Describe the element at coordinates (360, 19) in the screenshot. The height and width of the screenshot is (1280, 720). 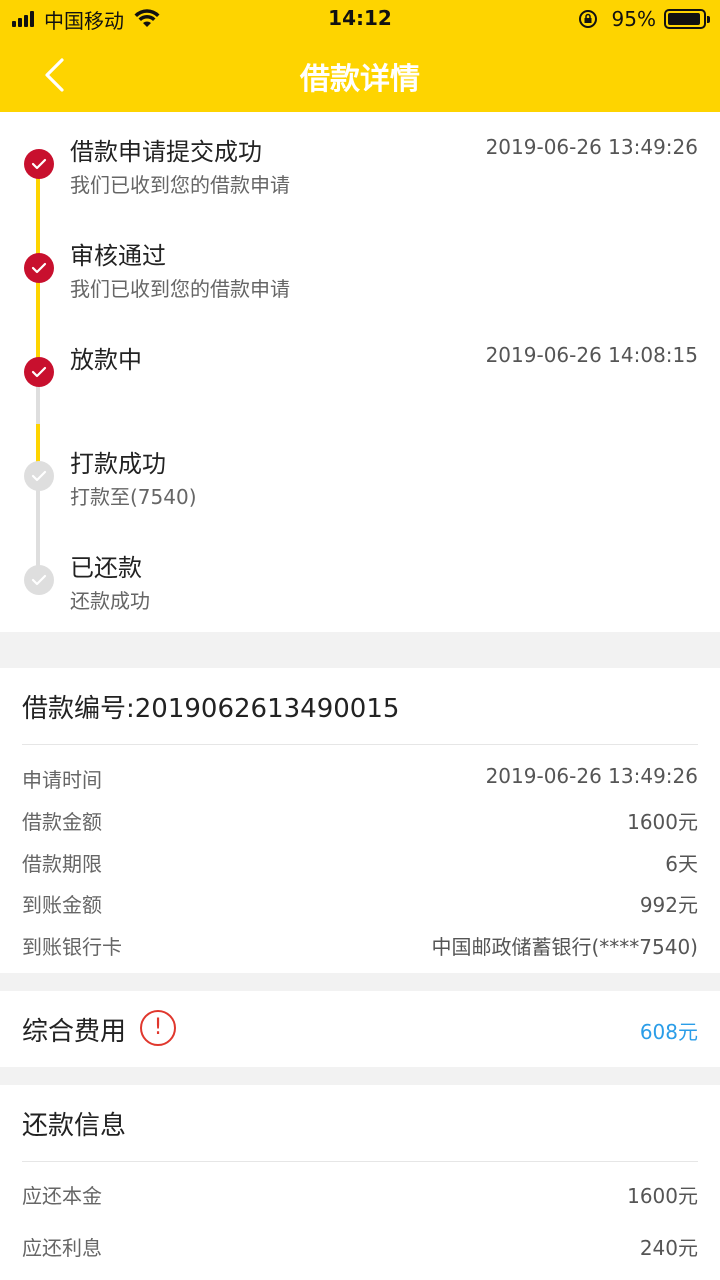
I see `status-bar: 中国移动 14:12 95%` at that location.